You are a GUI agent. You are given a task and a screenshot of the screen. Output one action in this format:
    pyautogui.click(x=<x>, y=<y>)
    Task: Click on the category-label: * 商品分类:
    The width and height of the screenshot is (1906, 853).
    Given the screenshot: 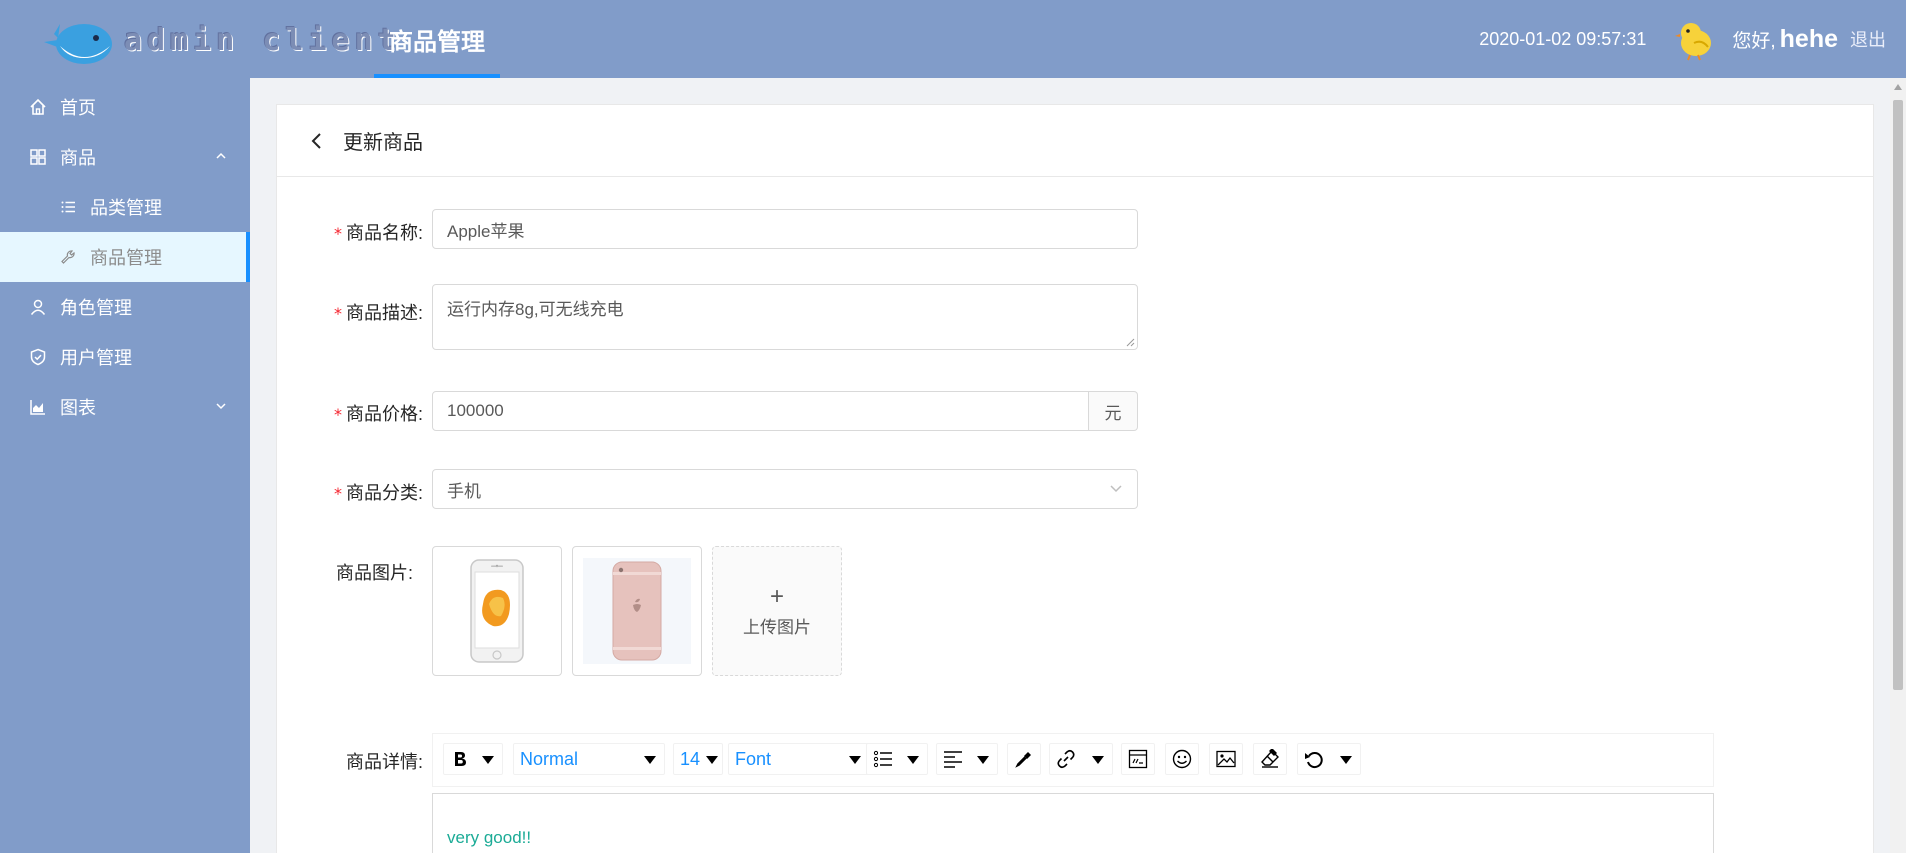 What is the action you would take?
    pyautogui.click(x=378, y=493)
    